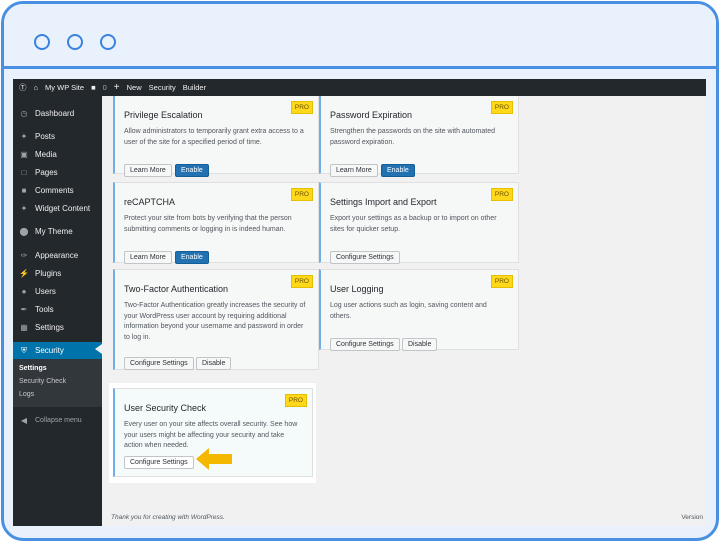  What do you see at coordinates (24, 420) in the screenshot?
I see `collapse-icon: ◀` at bounding box center [24, 420].